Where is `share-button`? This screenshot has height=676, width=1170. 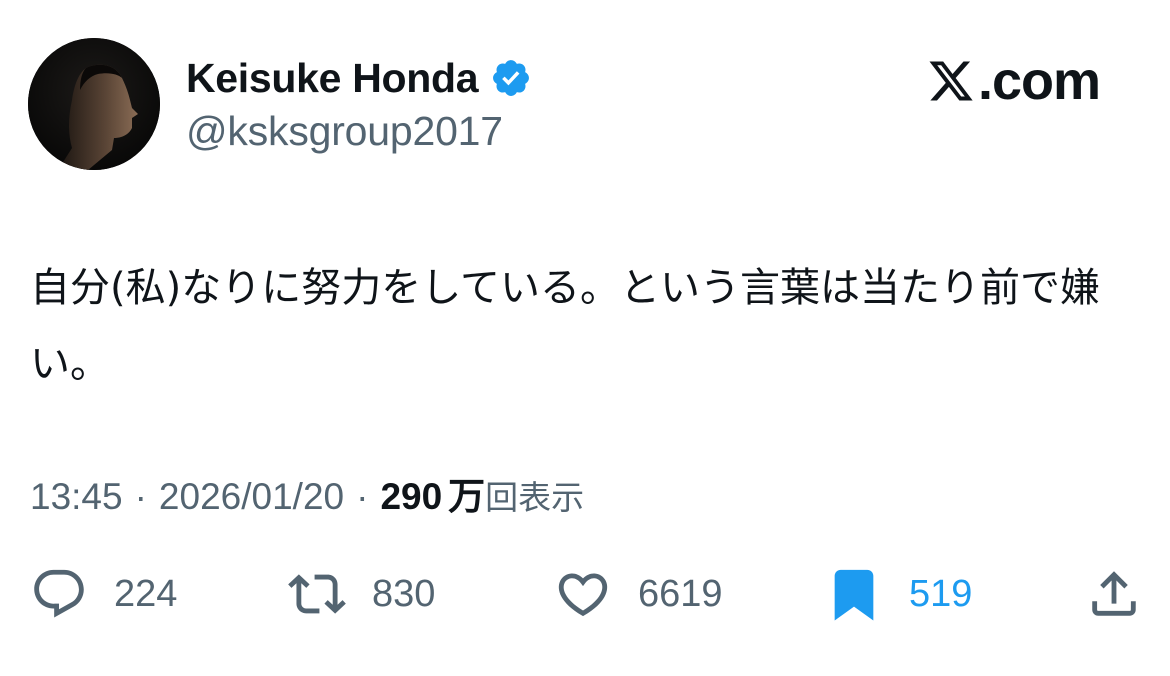 share-button is located at coordinates (1114, 594).